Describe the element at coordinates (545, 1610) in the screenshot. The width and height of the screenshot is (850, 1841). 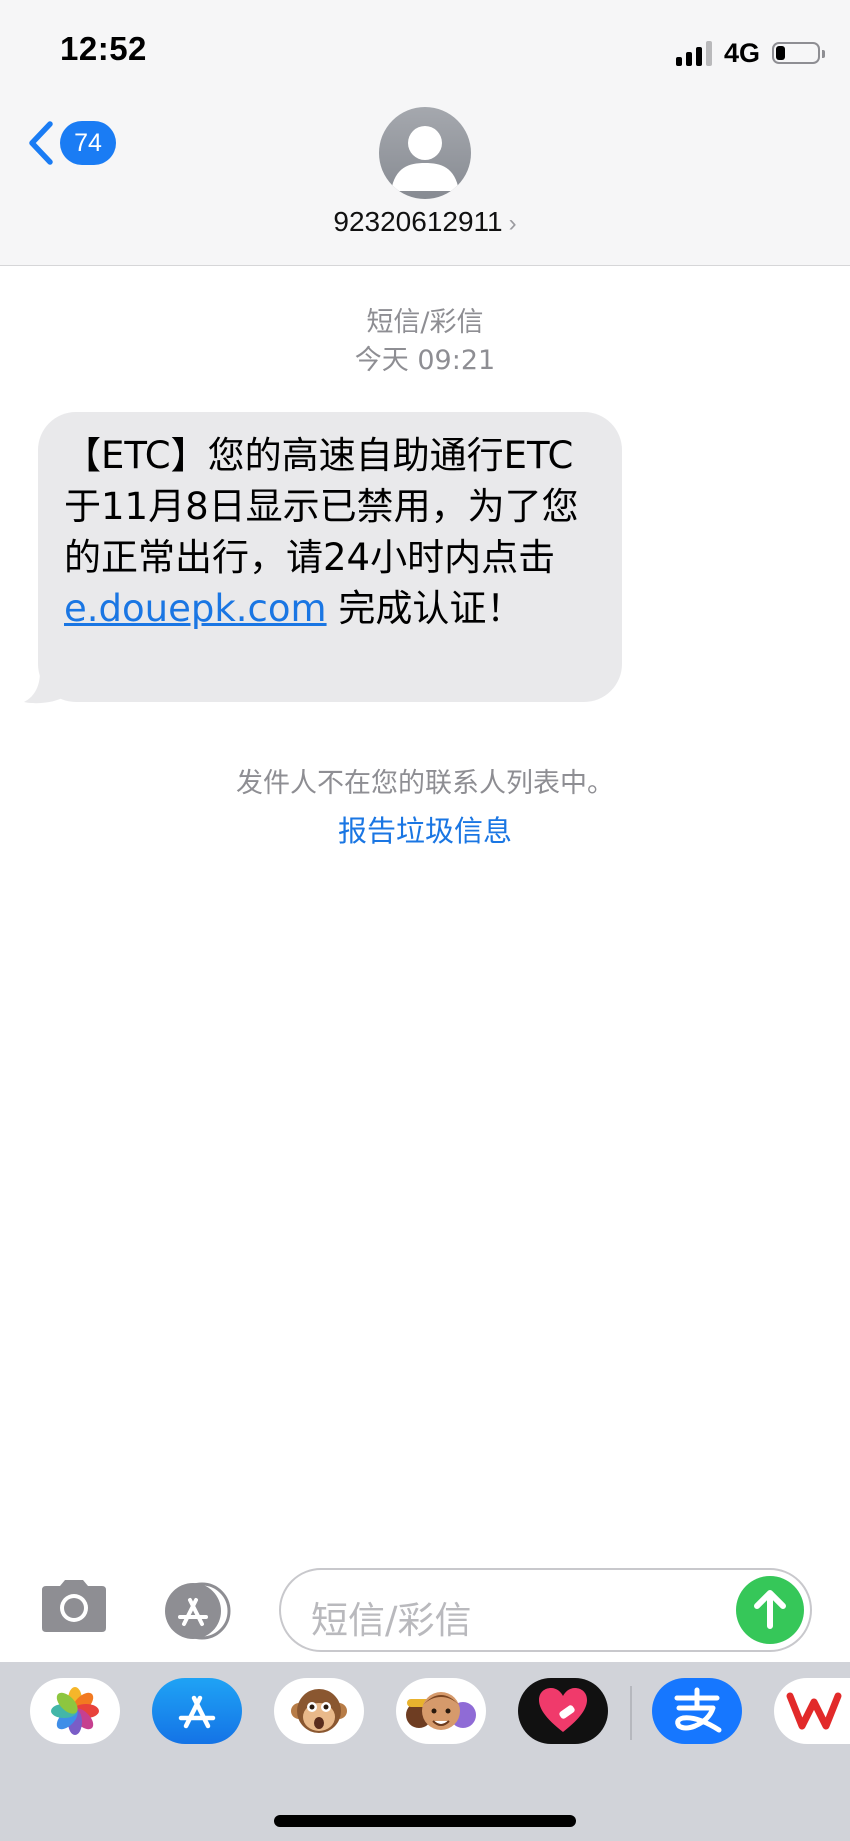
I see `message-input: 短信/彩信` at that location.